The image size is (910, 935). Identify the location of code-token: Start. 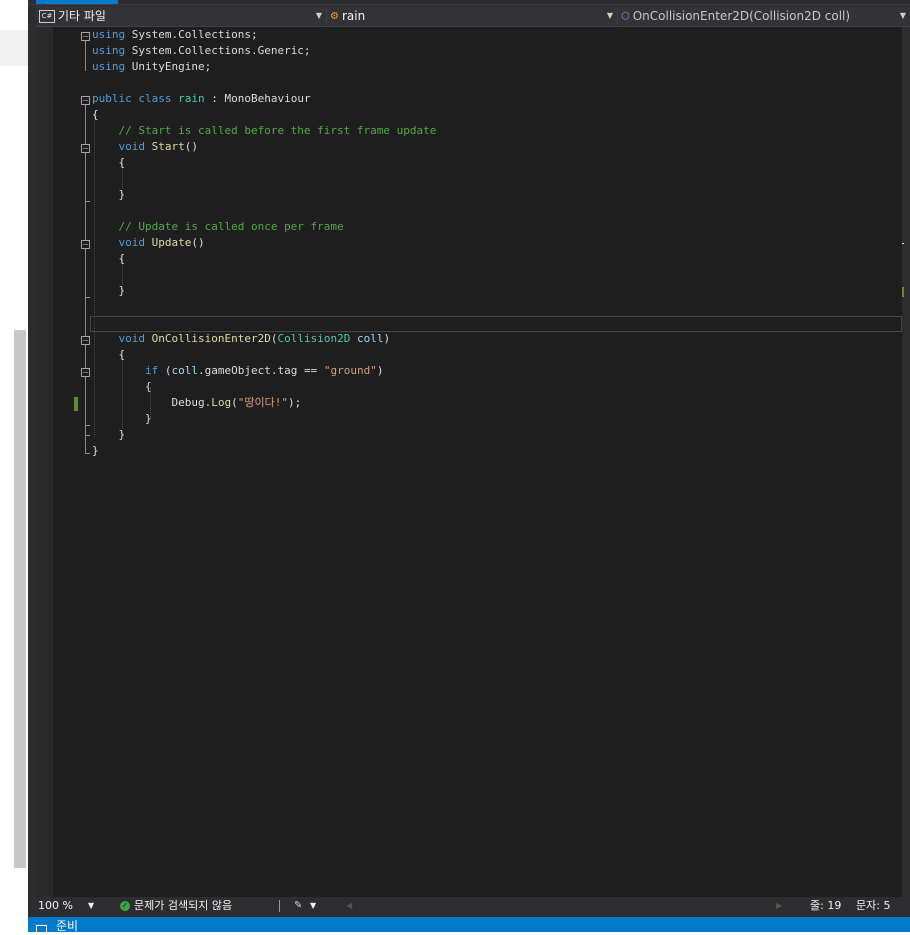
(168, 146).